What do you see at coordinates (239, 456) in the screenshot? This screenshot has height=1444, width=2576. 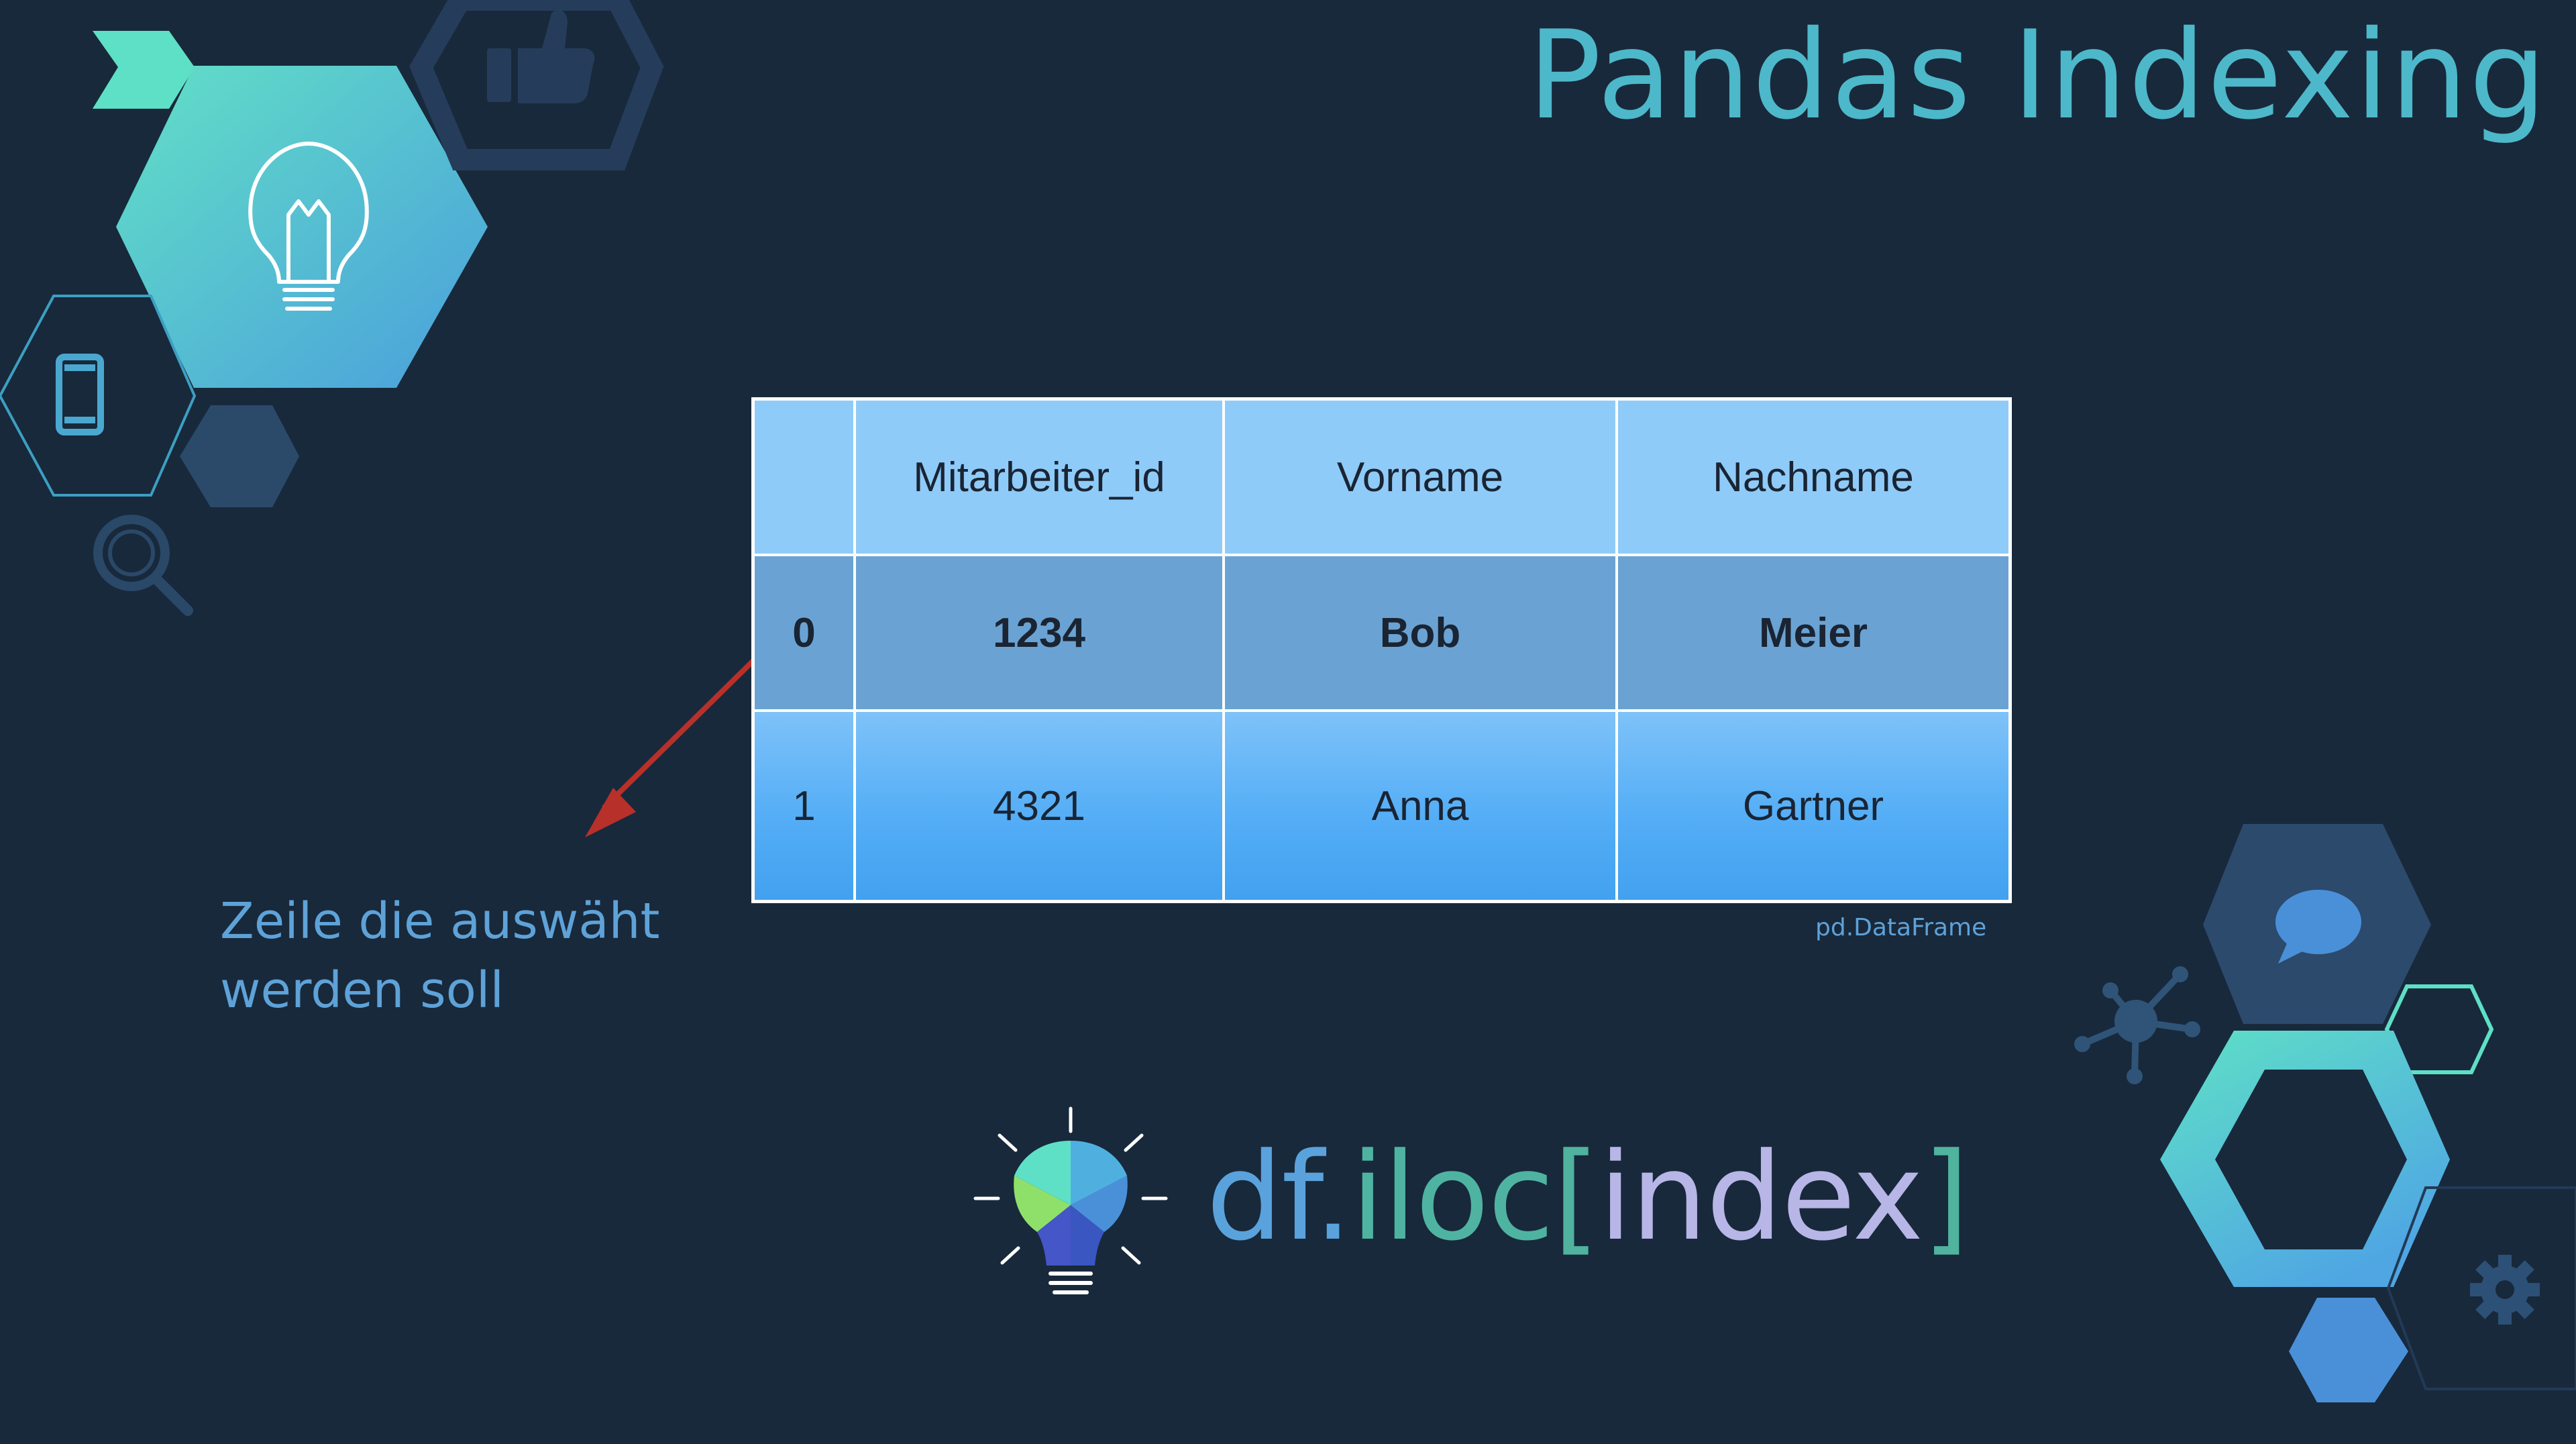 I see `hexagon-dark-small` at bounding box center [239, 456].